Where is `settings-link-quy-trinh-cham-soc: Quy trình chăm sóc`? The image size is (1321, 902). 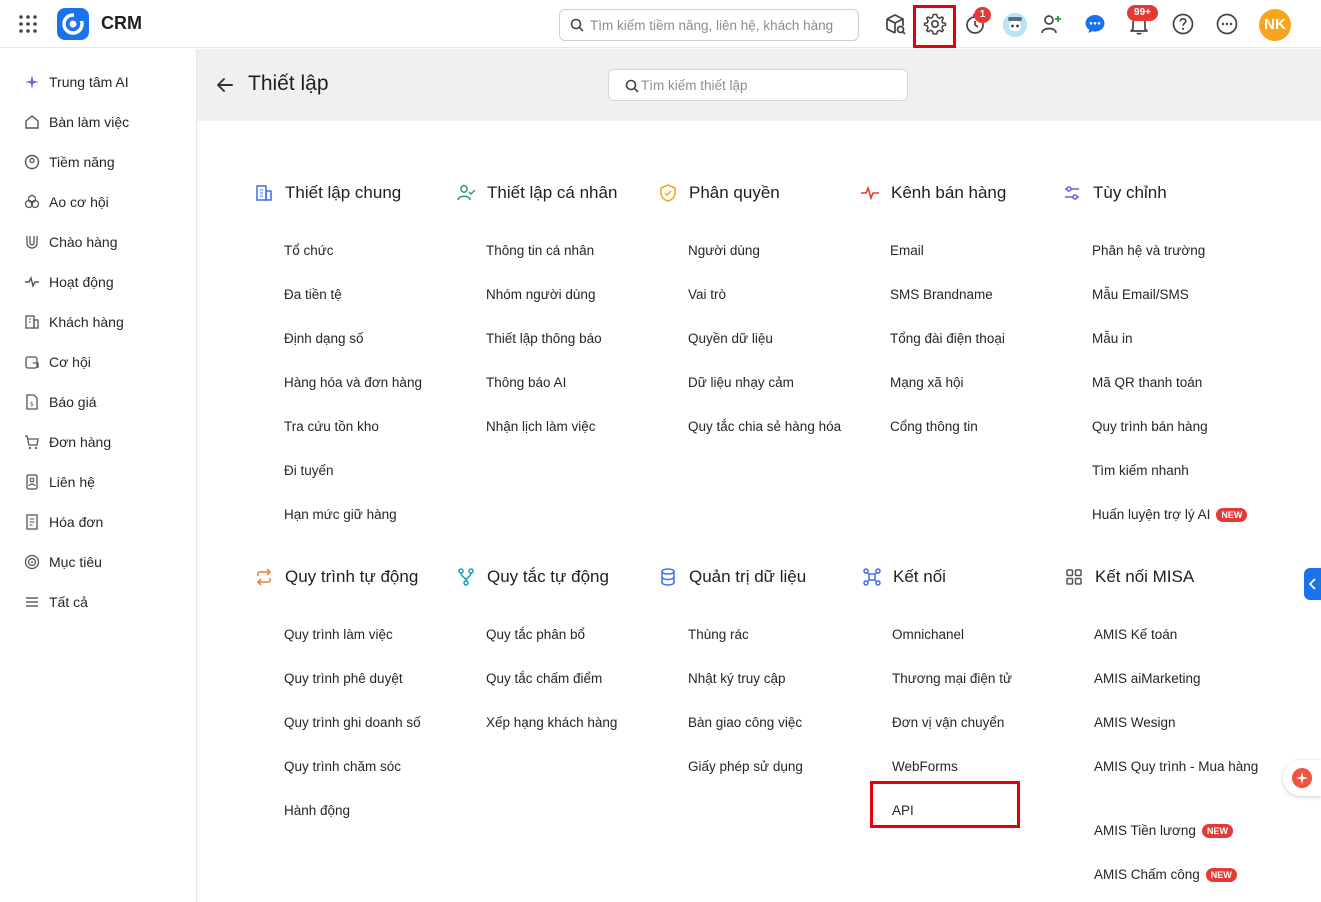 settings-link-quy-trinh-cham-soc: Quy trình chăm sóc is located at coordinates (371, 767).